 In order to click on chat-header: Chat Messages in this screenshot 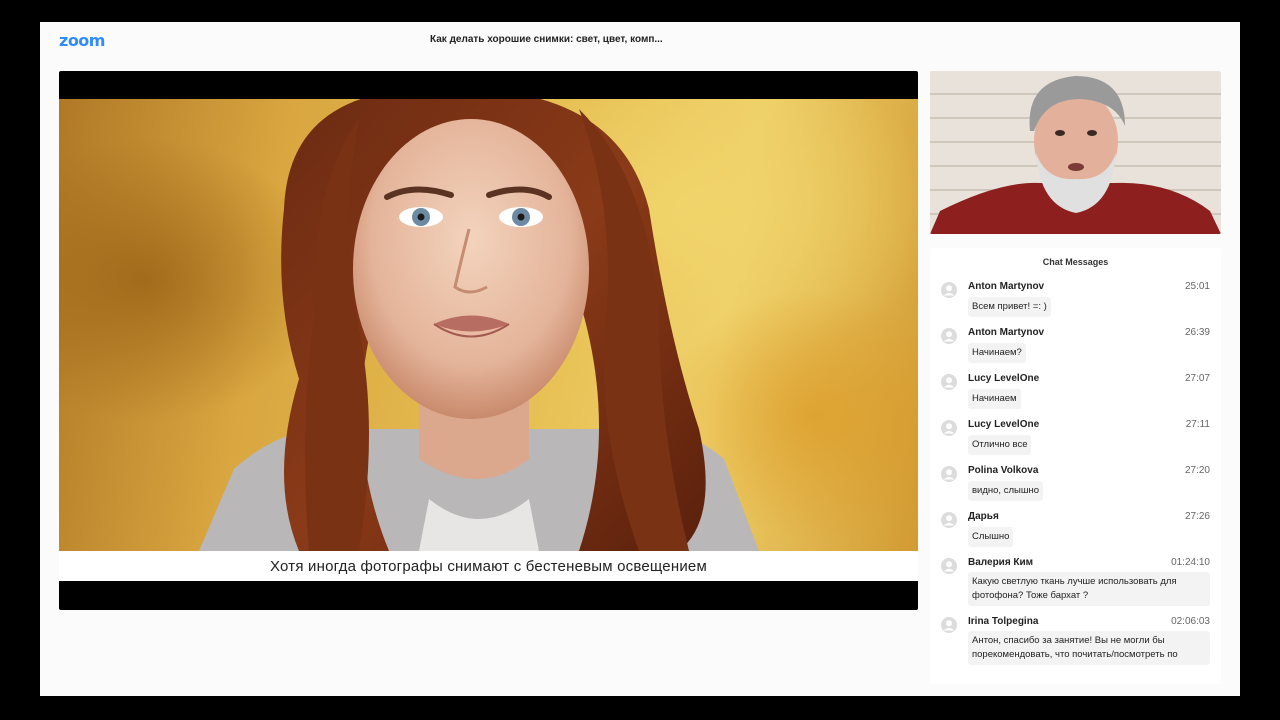, I will do `click(1075, 262)`.